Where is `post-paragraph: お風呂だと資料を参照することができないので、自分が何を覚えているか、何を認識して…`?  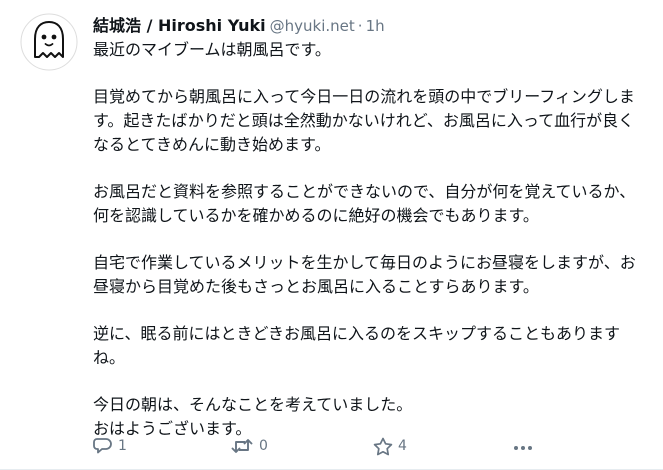
post-paragraph: お風呂だと資料を参照することができないので、自分が何を覚えているか、何を認識して… is located at coordinates (364, 203).